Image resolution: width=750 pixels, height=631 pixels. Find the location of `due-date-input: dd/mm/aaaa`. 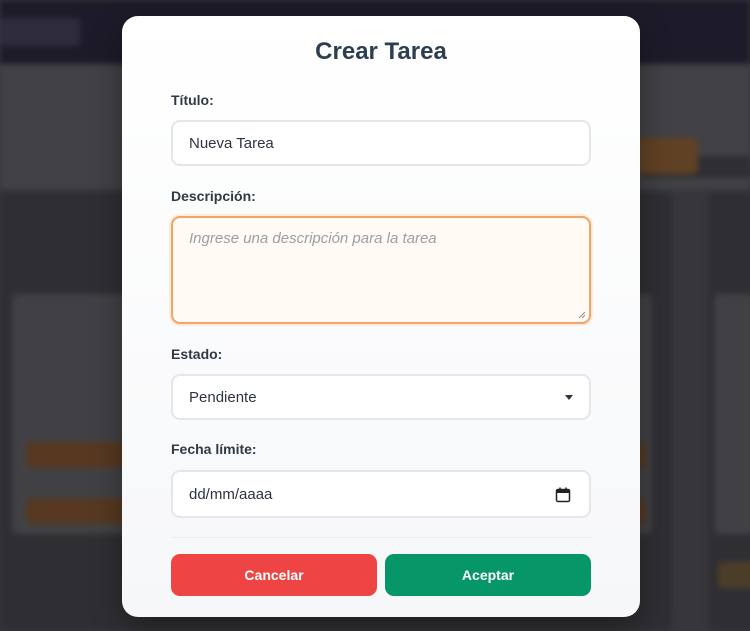

due-date-input: dd/mm/aaaa is located at coordinates (381, 494).